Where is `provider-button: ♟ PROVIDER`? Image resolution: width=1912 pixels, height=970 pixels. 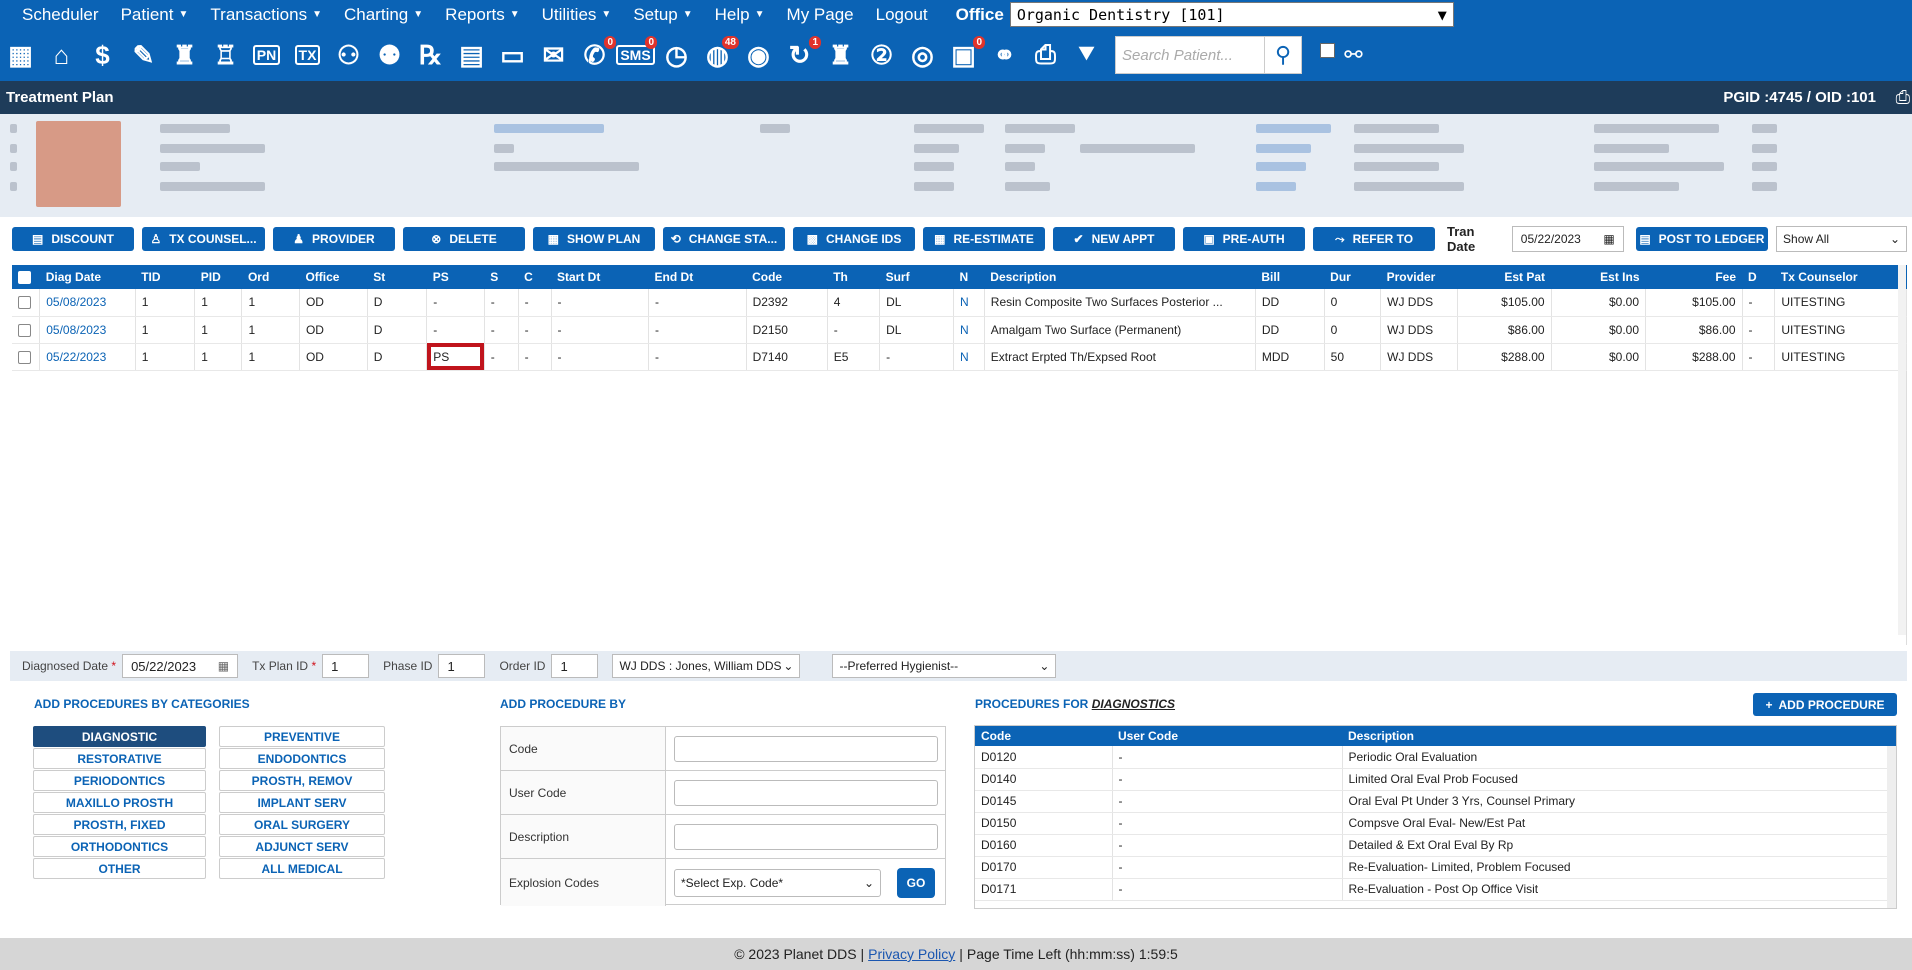 provider-button: ♟ PROVIDER is located at coordinates (334, 239).